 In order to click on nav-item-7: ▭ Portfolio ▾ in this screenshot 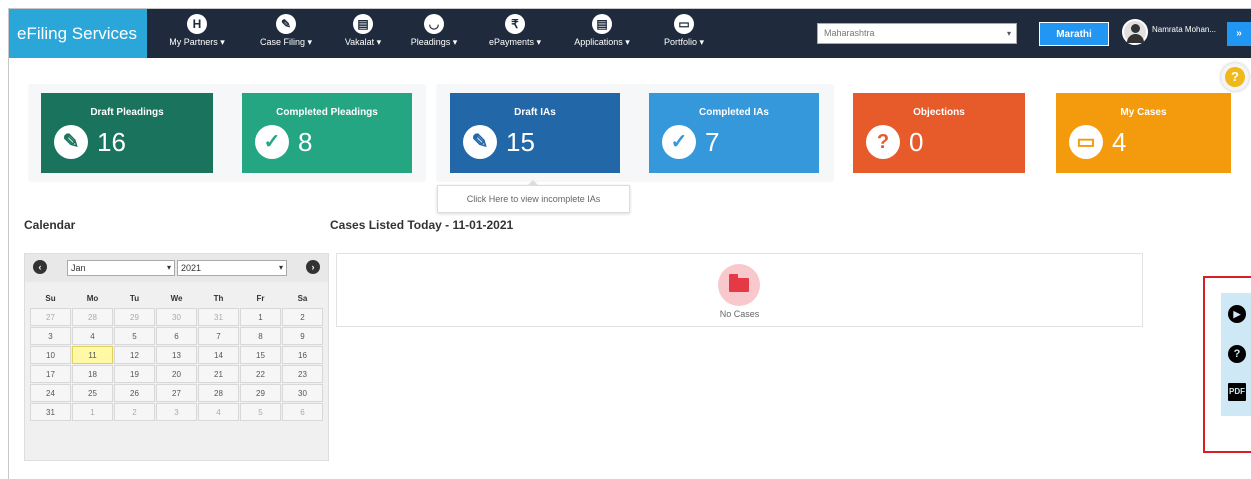, I will do `click(684, 33)`.